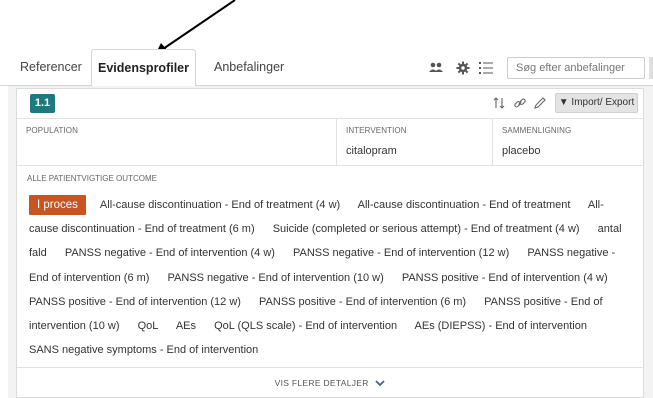 Image resolution: width=653 pixels, height=398 pixels. What do you see at coordinates (414, 142) in the screenshot?
I see `intervention-cell: INTERVENTION citalopram` at bounding box center [414, 142].